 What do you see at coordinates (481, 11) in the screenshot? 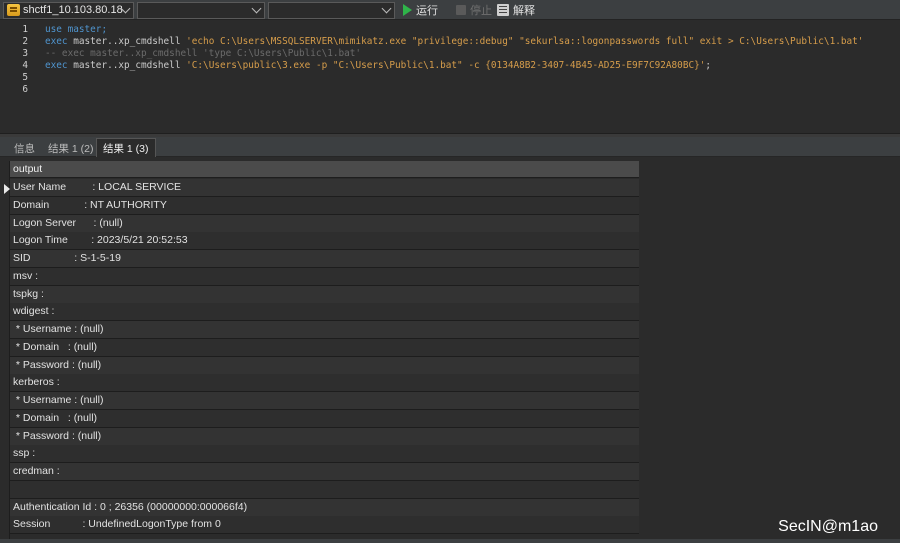
I see `stop-label: 停止` at bounding box center [481, 11].